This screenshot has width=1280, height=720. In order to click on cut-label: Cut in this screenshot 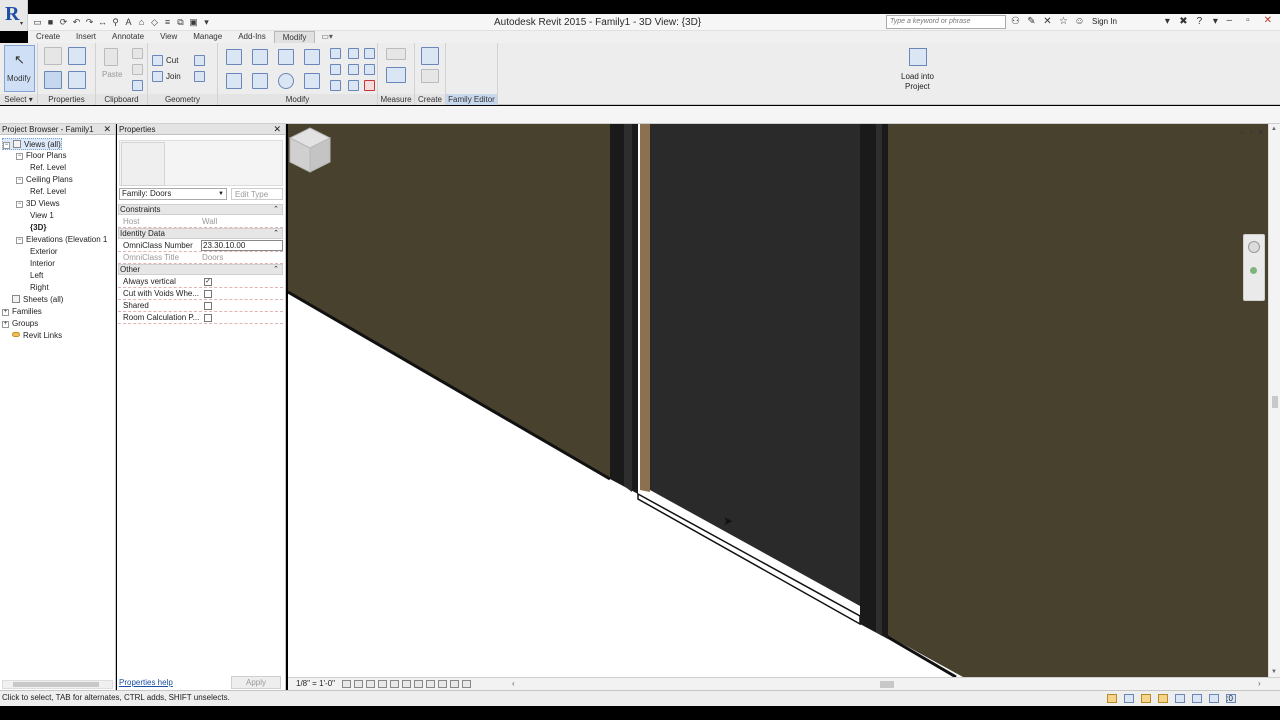, I will do `click(172, 60)`.